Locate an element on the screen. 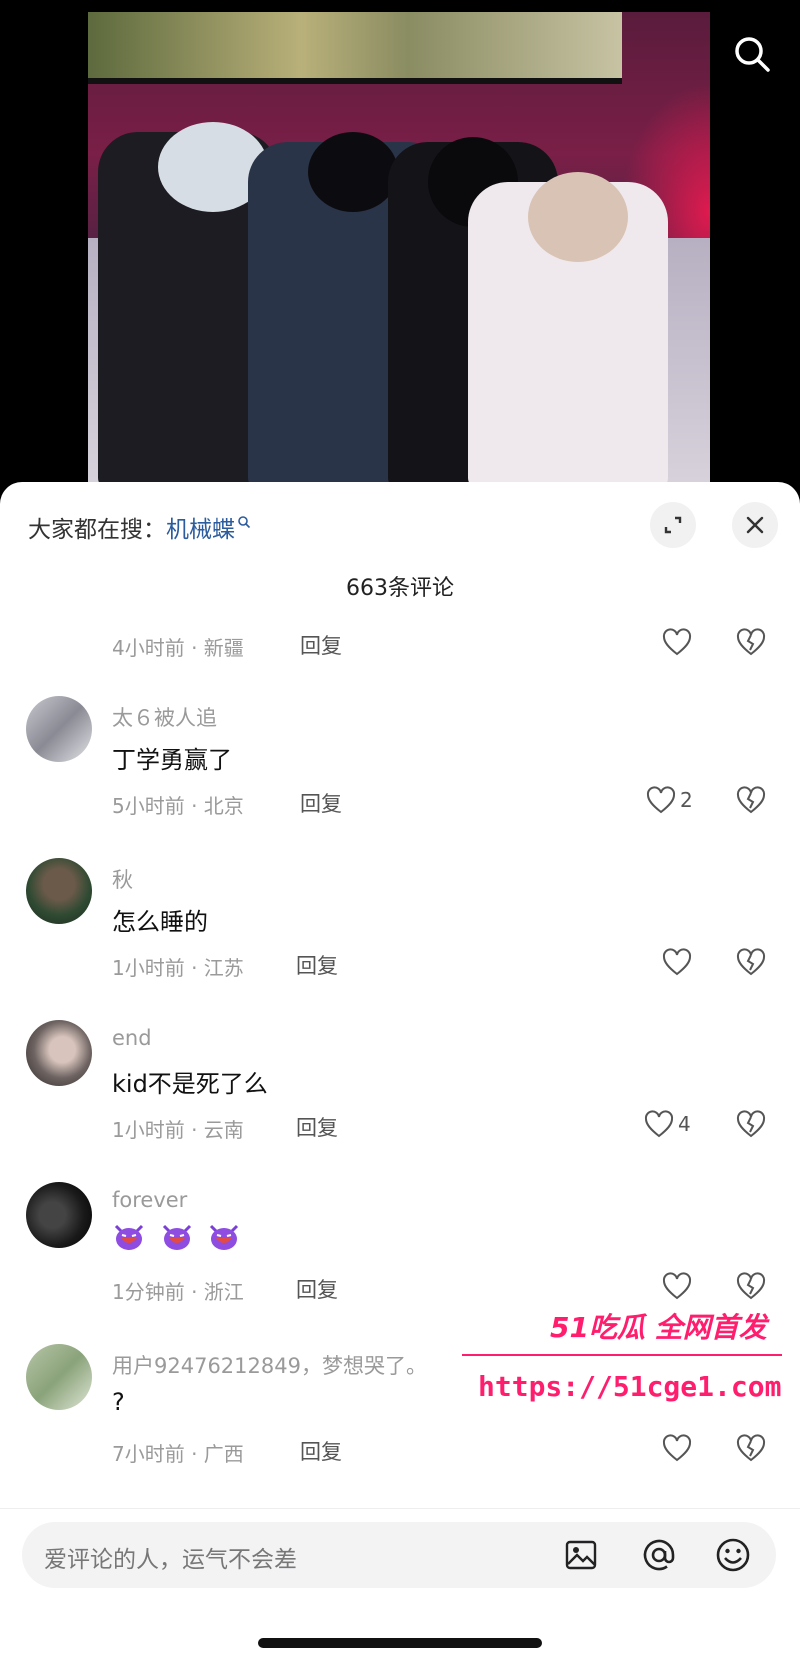  comment-input: 爱评论的人，运气不会差 is located at coordinates (399, 1555).